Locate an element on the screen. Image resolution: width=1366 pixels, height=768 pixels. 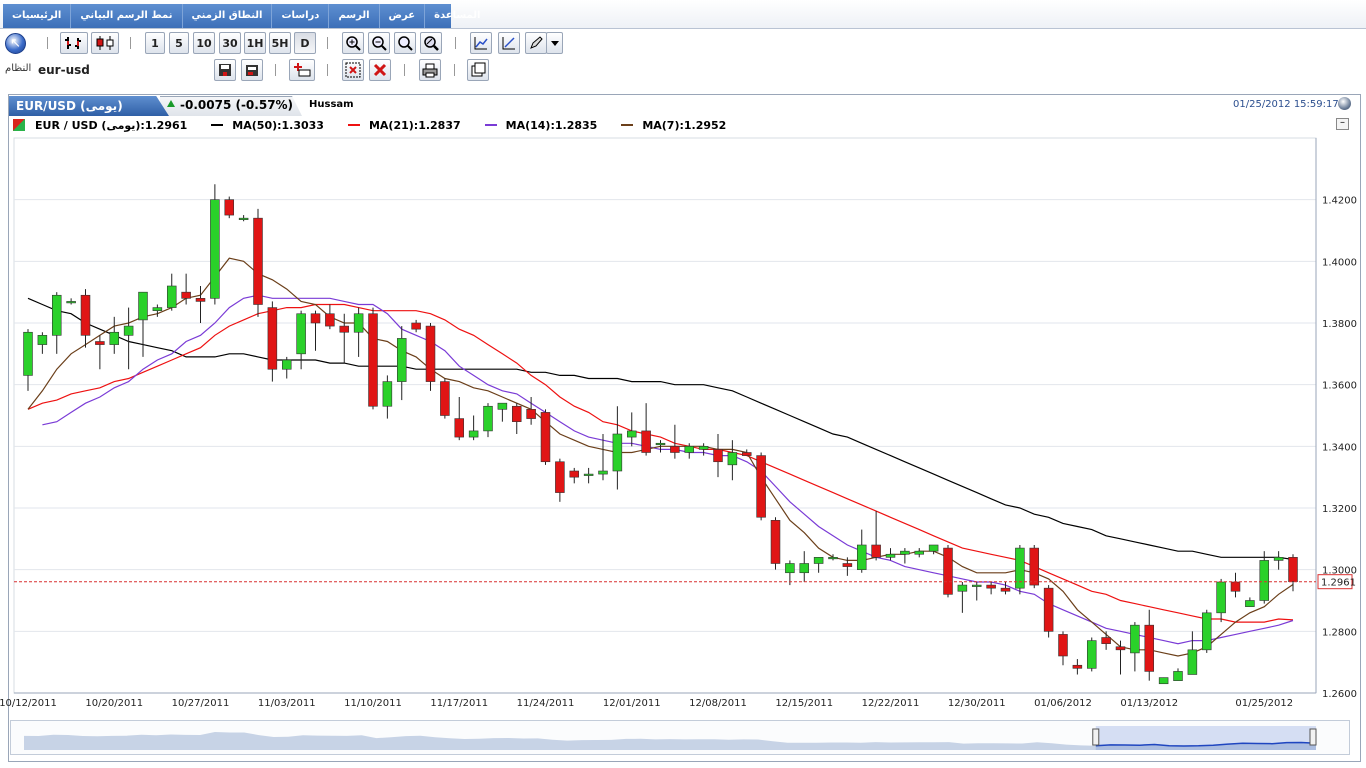
y-tick-label: 1.4000 is located at coordinates (1339, 262).